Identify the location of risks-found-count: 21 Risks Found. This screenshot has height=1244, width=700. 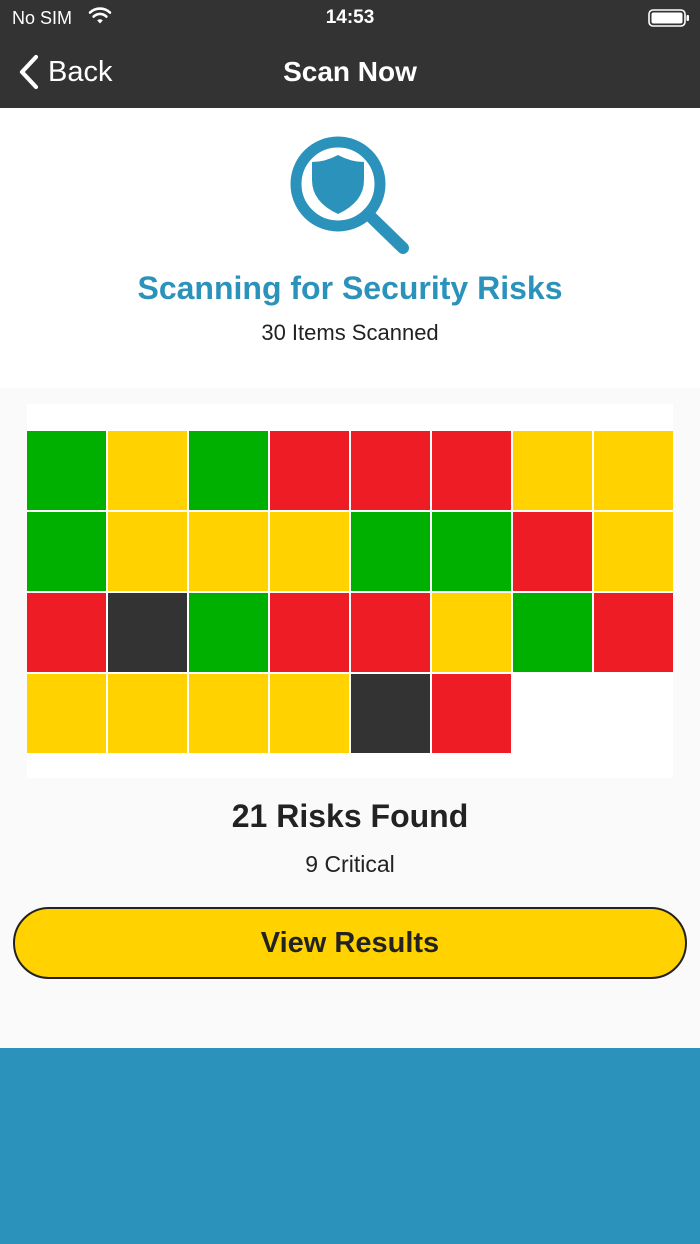
(350, 816).